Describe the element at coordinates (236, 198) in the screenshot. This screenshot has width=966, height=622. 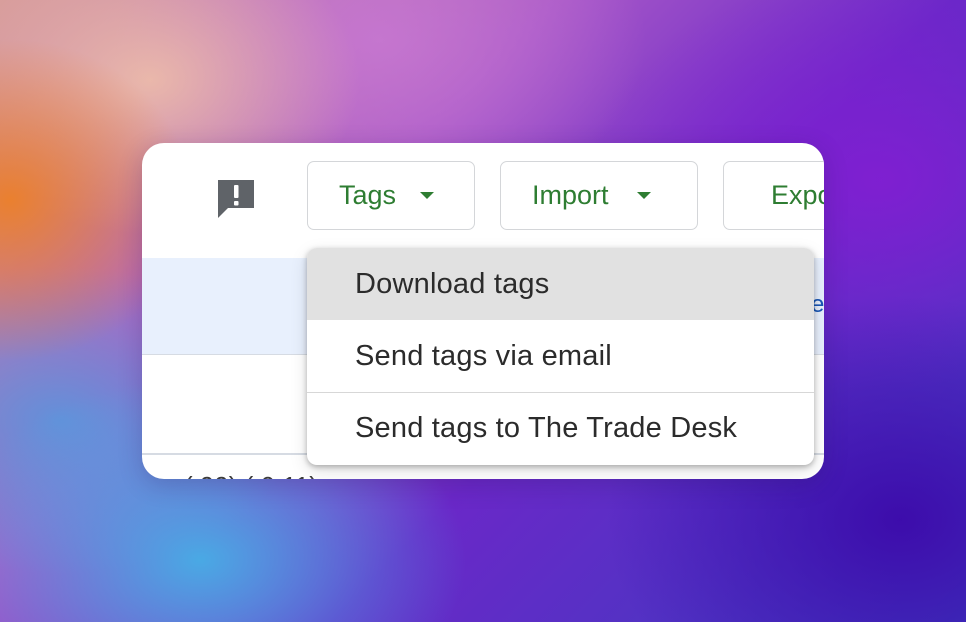
I see `feedback-icon` at that location.